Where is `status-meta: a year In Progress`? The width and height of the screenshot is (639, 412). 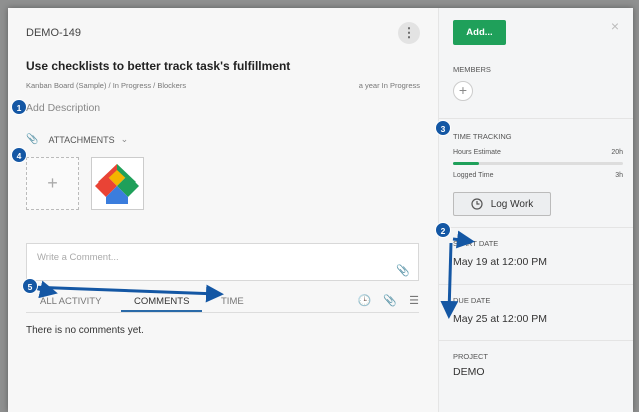 status-meta: a year In Progress is located at coordinates (389, 85).